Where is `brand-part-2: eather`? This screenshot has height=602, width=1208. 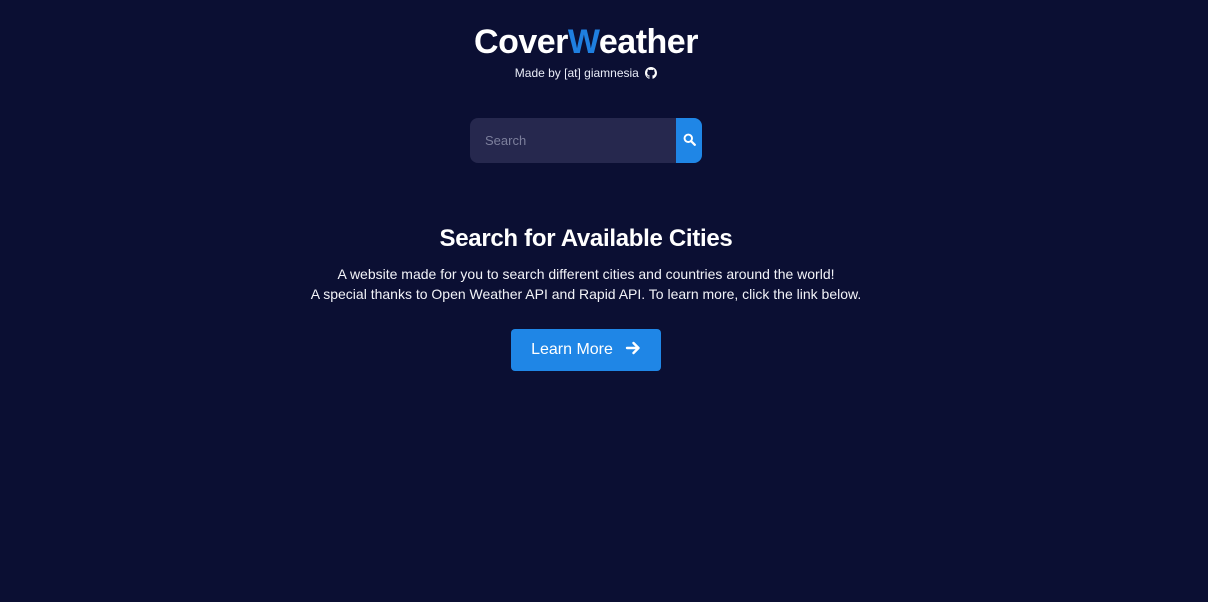
brand-part-2: eather is located at coordinates (648, 42).